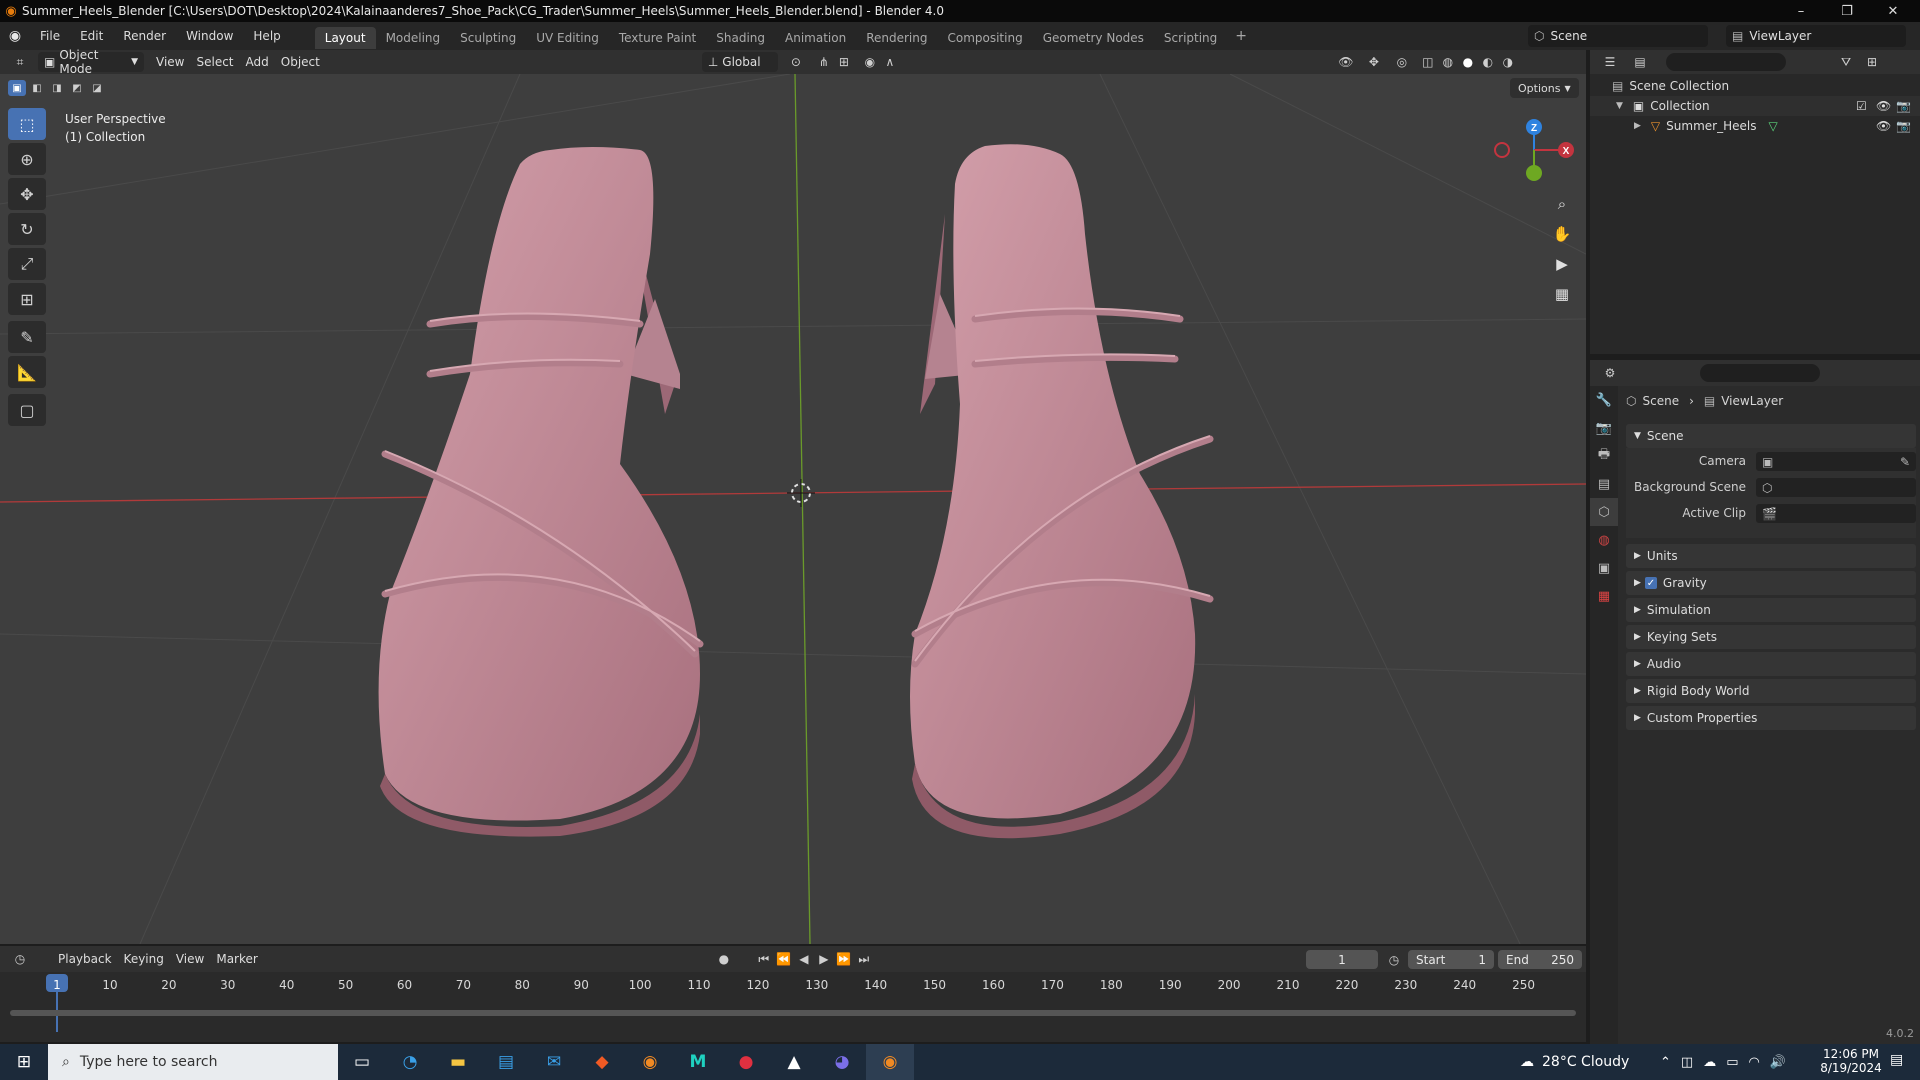 Image resolution: width=1920 pixels, height=1080 pixels. I want to click on scene-panel-header: ▼ Scene, so click(1771, 436).